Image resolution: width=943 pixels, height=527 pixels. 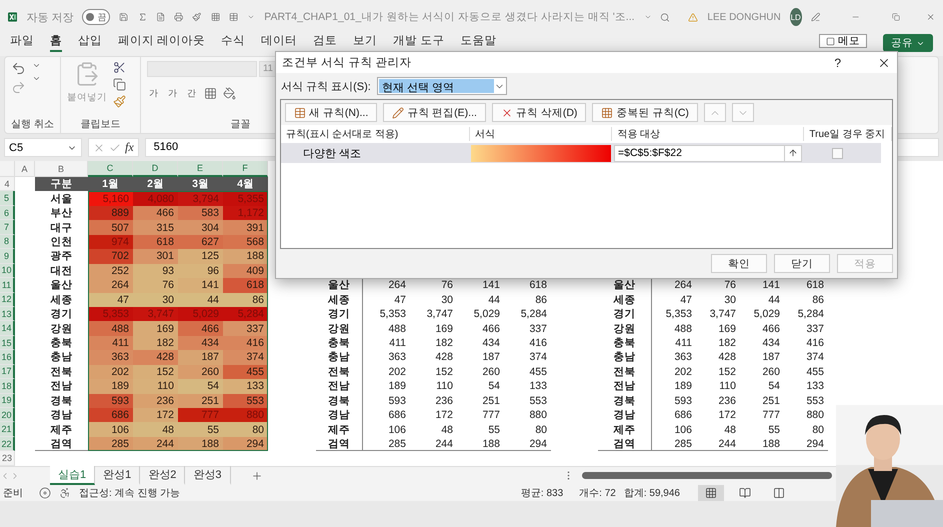 What do you see at coordinates (256, 476) in the screenshot?
I see `add-sheet-icon` at bounding box center [256, 476].